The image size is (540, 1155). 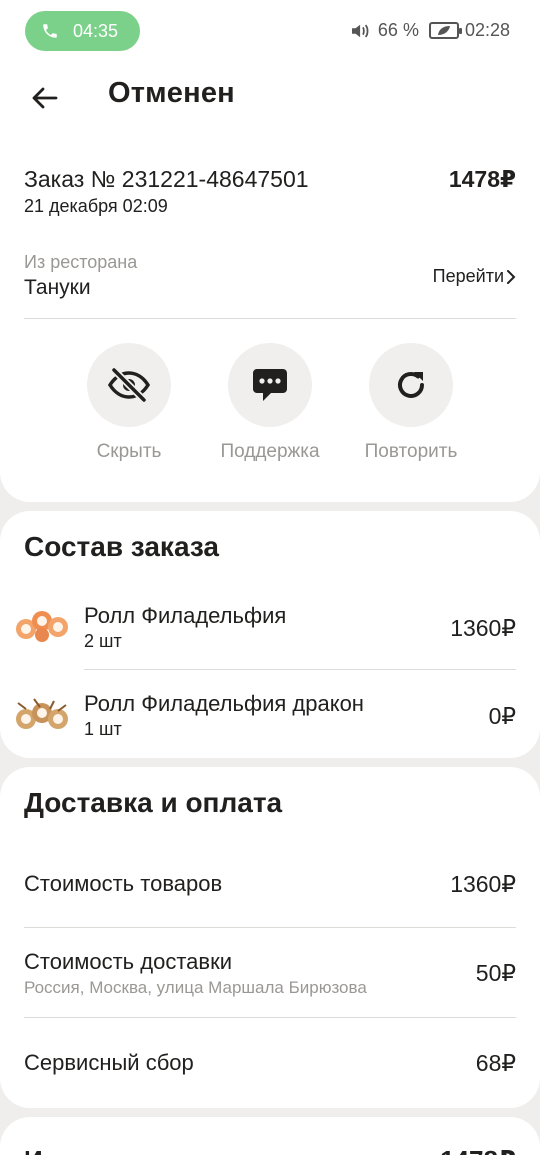 I want to click on total-card: Итого 1478₽, so click(x=270, y=1136).